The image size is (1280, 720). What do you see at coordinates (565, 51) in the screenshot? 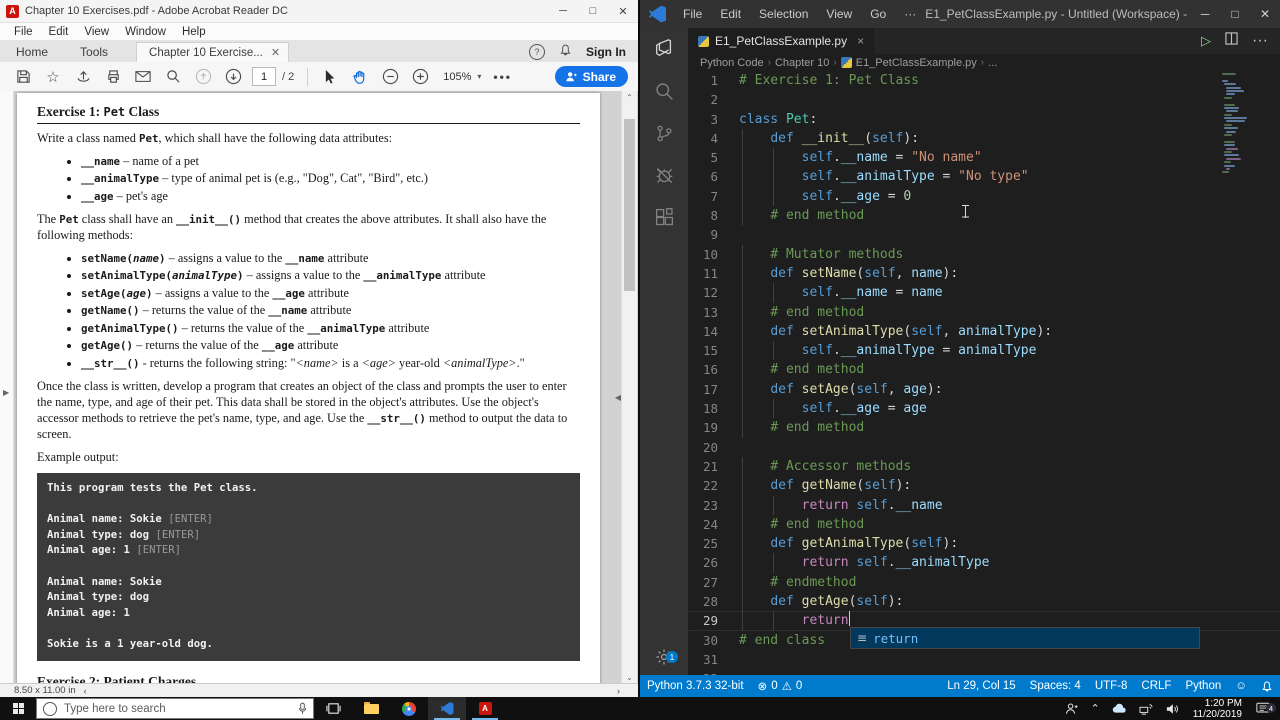
I see `bell-icon` at bounding box center [565, 51].